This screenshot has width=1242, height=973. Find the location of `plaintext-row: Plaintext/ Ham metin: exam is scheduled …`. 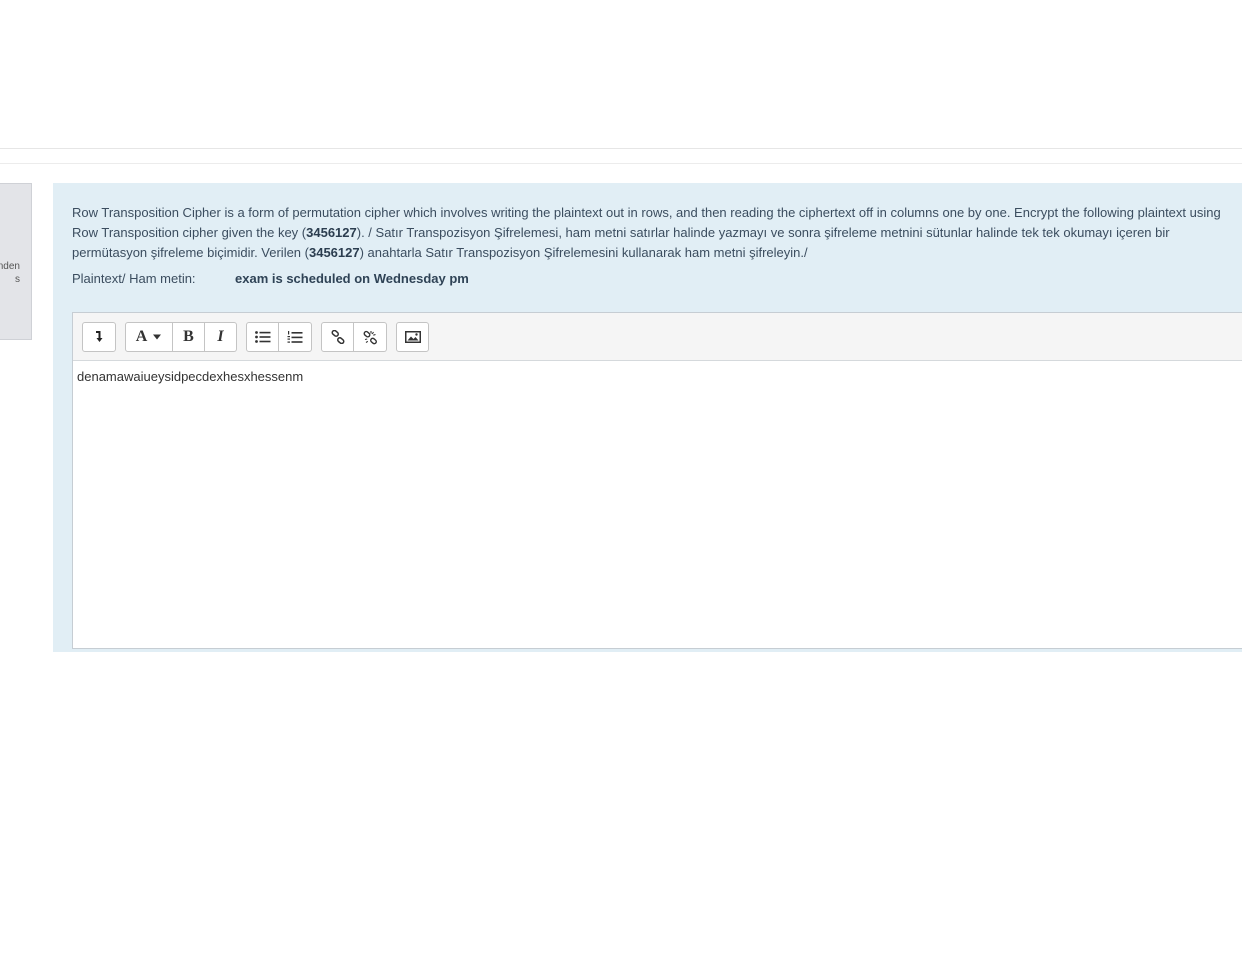

plaintext-row: Plaintext/ Ham metin: exam is scheduled … is located at coordinates (657, 278).